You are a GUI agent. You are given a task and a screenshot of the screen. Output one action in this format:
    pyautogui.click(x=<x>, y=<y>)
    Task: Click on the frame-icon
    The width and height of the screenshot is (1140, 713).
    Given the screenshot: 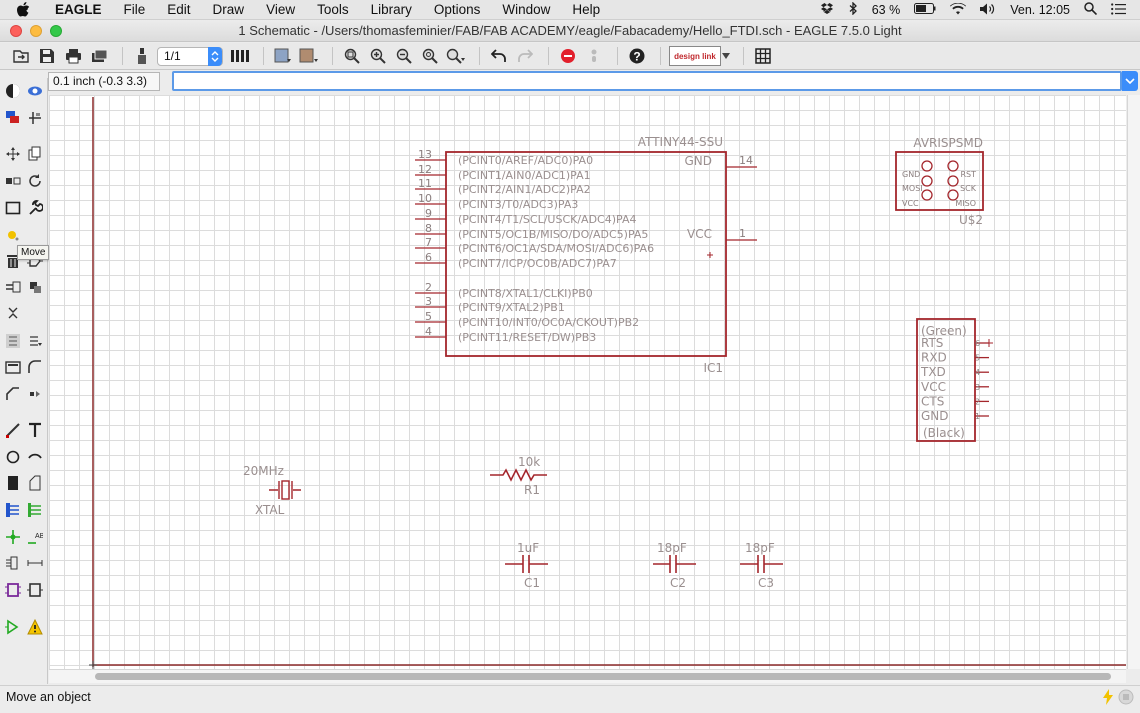 What is the action you would take?
    pyautogui.click(x=13, y=590)
    